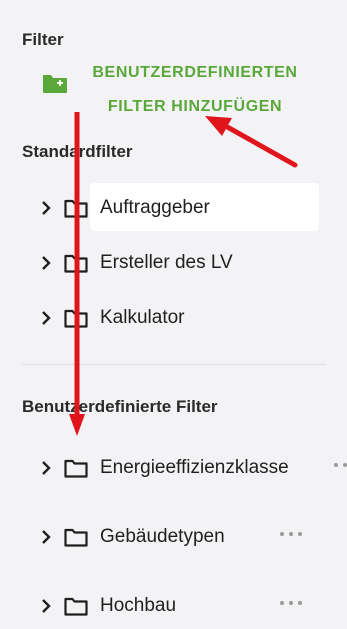 This screenshot has height=629, width=347. I want to click on tree-item-label: Energieeffizienzklasse, so click(194, 467).